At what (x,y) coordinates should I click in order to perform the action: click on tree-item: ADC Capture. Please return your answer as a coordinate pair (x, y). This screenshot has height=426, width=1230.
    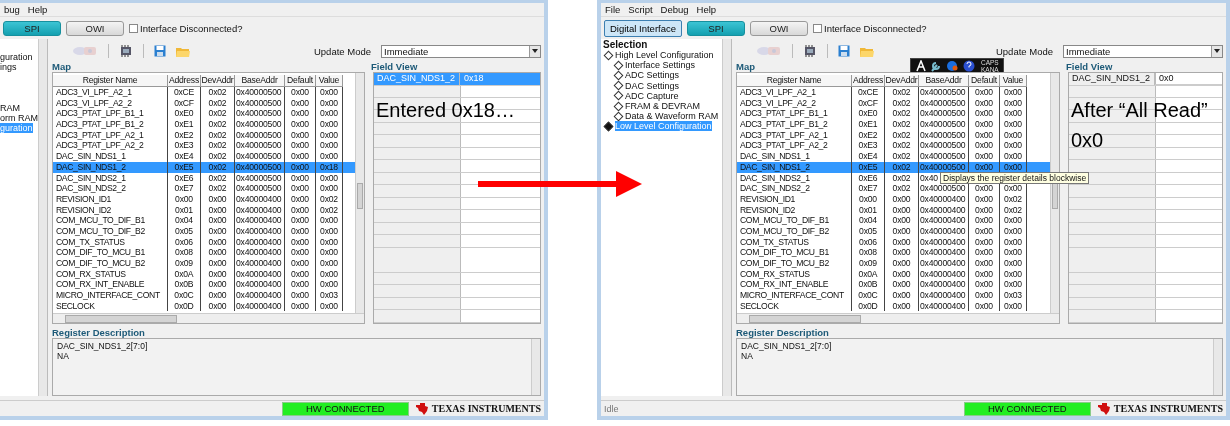
    Looking at the image, I should click on (652, 95).